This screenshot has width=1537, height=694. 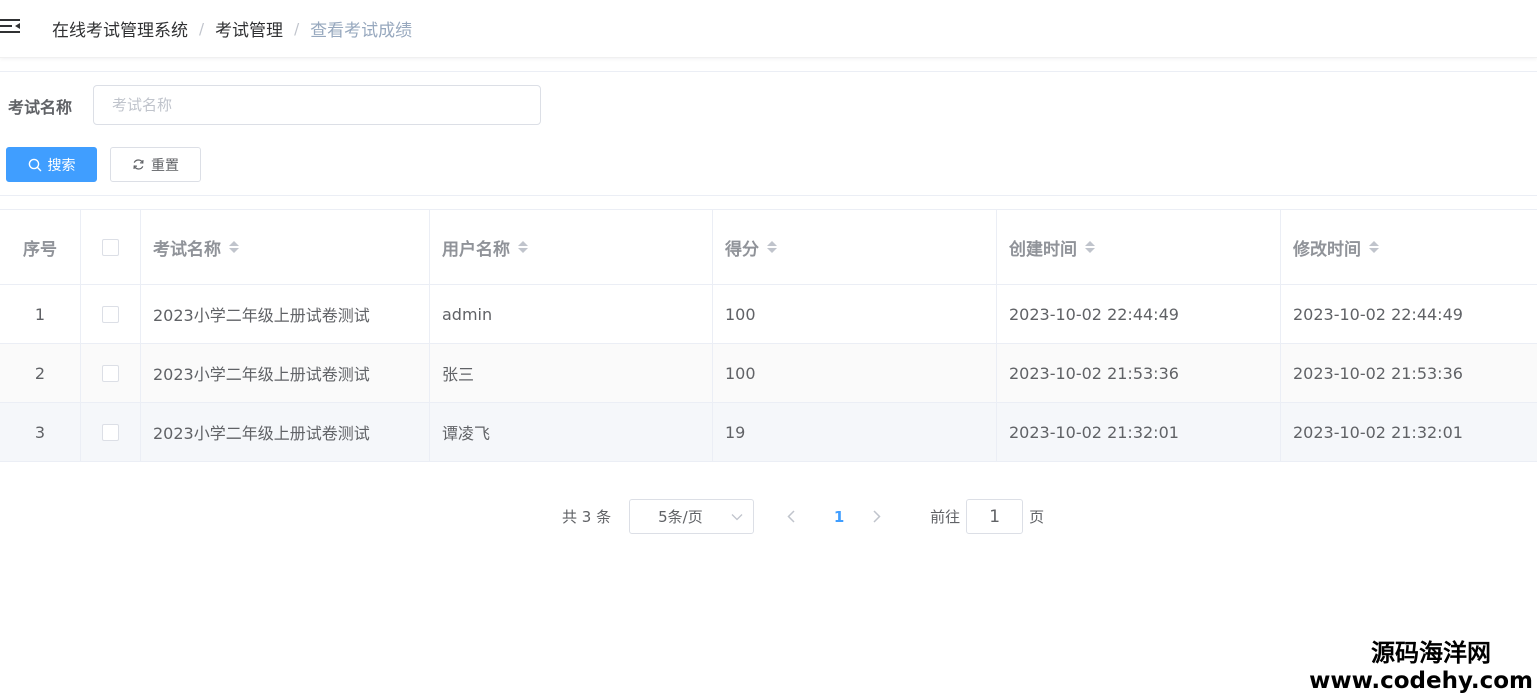 I want to click on exam-name-label: 考试名称, so click(x=40, y=107).